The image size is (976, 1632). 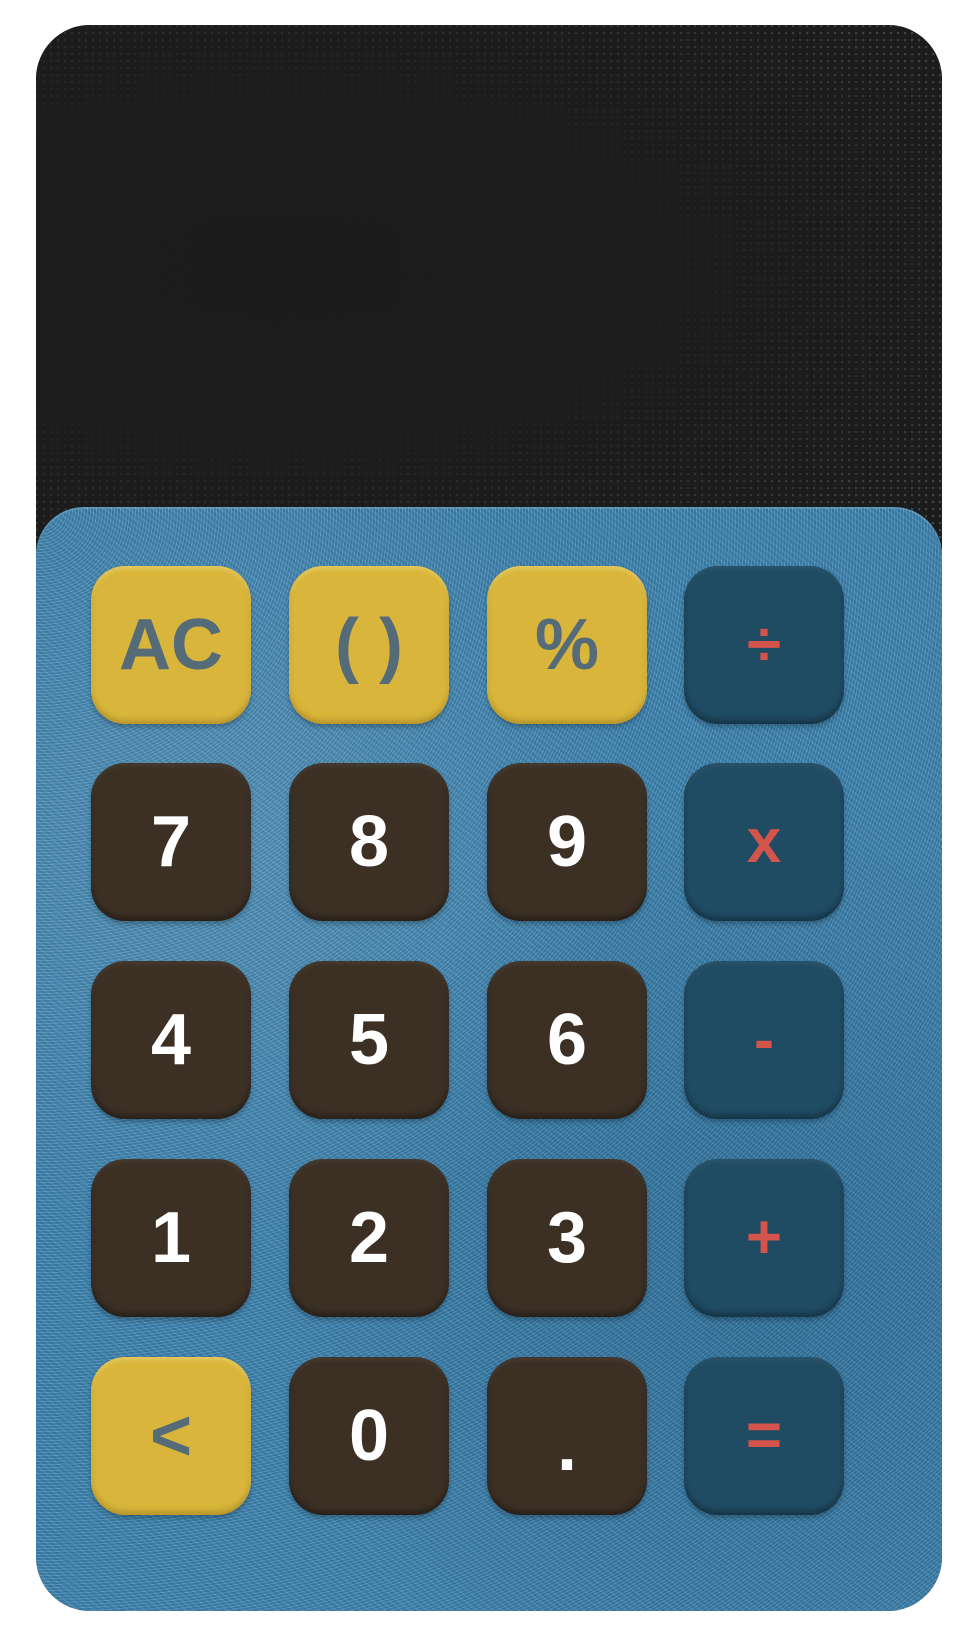 I want to click on multiply-button: x, so click(x=764, y=842).